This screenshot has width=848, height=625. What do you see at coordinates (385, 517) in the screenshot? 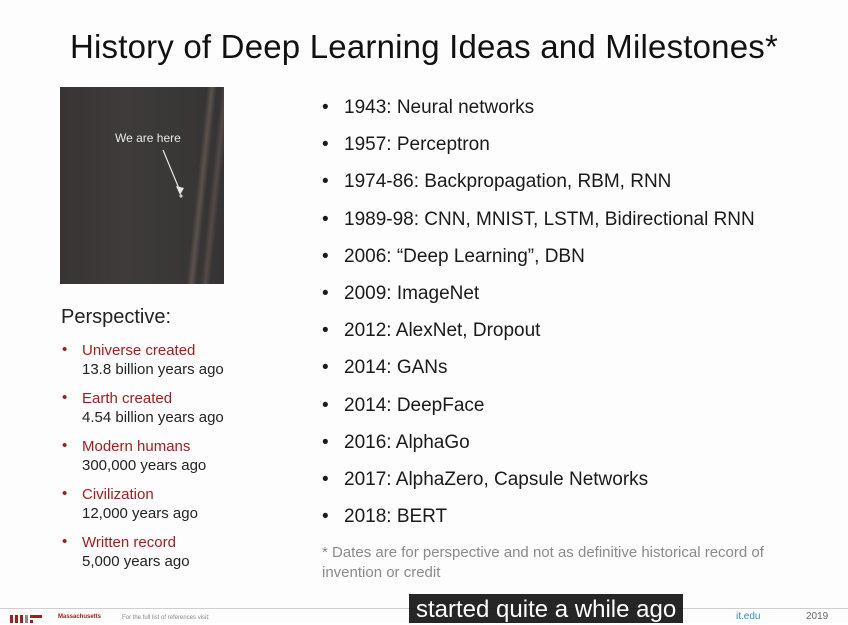
I see `milestone-item: • 2018: BERT` at bounding box center [385, 517].